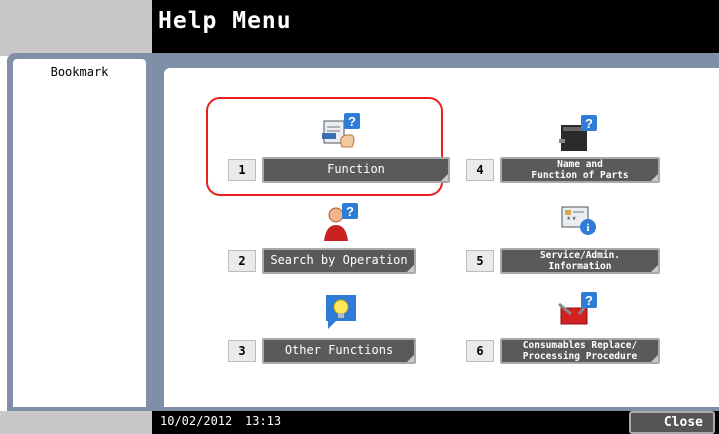 The width and height of the screenshot is (719, 434). I want to click on other-functions-button: Other Functions, so click(339, 351).